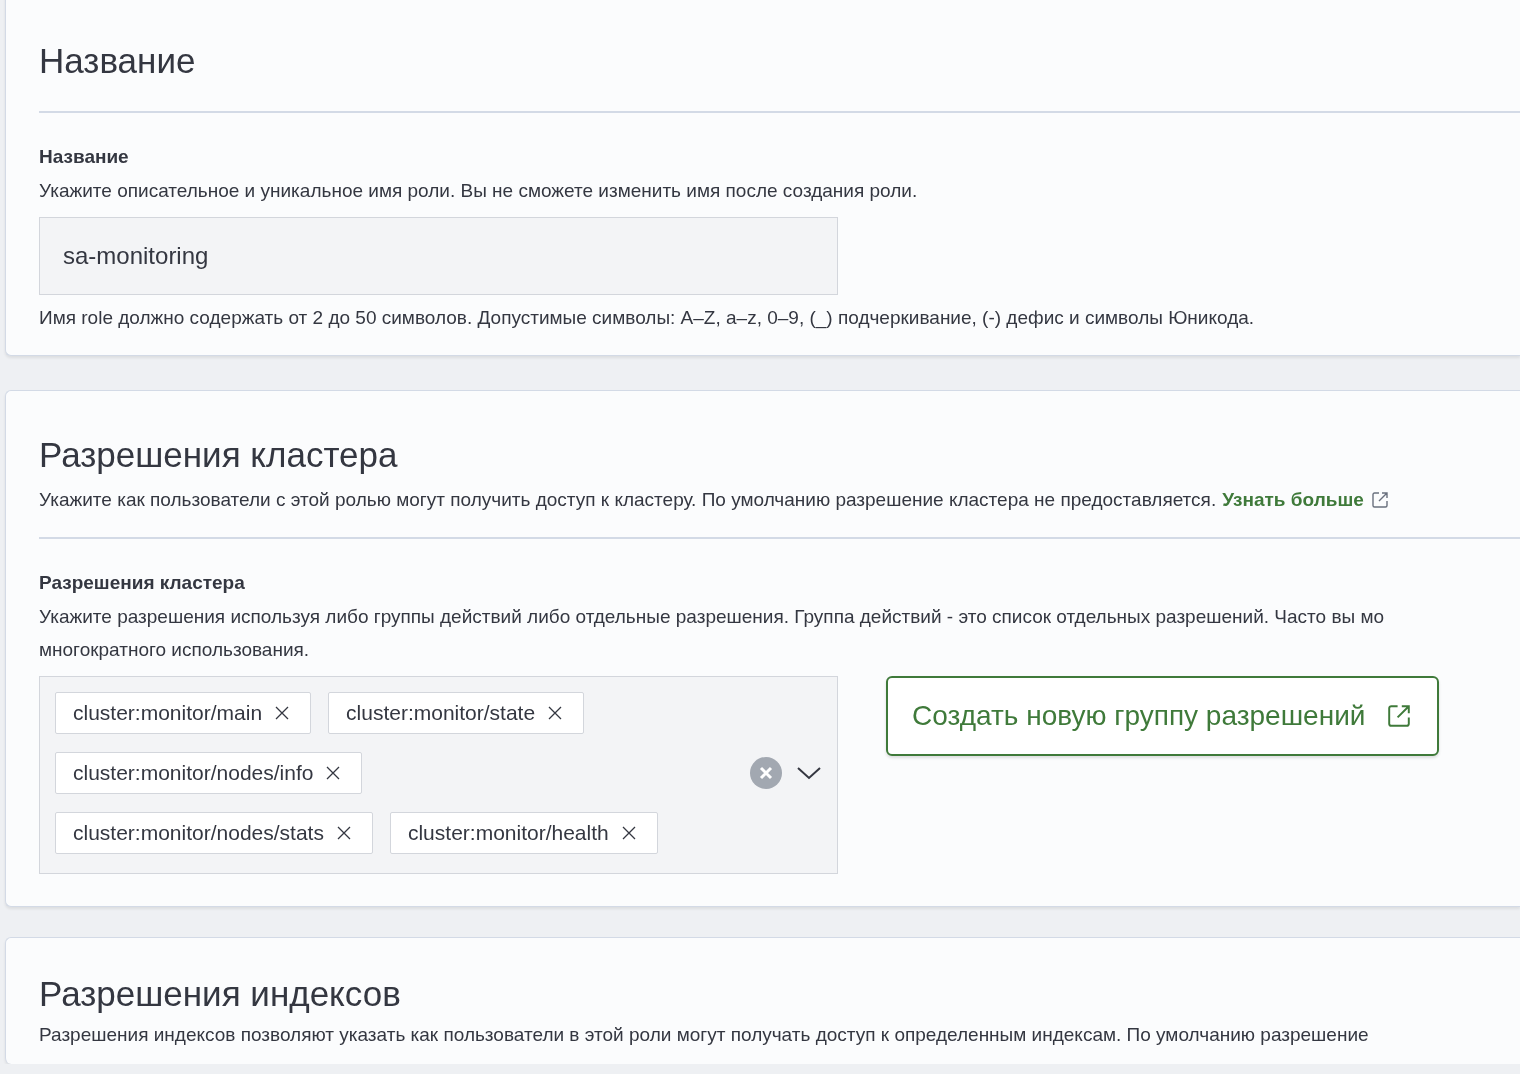 Image resolution: width=1520 pixels, height=1074 pixels. What do you see at coordinates (479, 191) in the screenshot?
I see `field-description: Укажите описательное и уникальное имя роли. Вы не сможете изменить имя после создания роли.` at bounding box center [479, 191].